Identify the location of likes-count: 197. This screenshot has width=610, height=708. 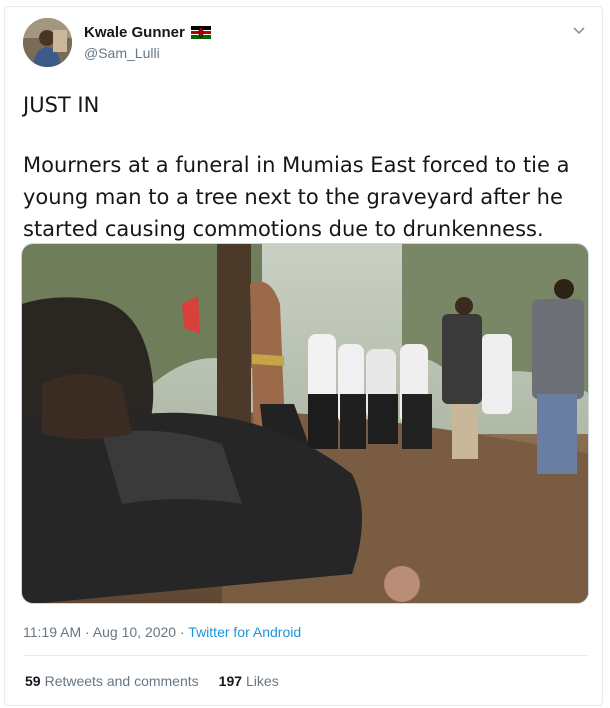
(230, 681).